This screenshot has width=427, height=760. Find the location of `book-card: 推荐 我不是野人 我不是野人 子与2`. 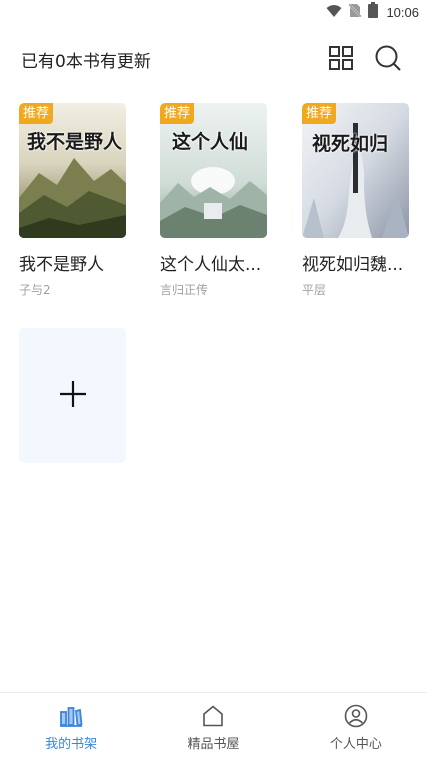

book-card: 推荐 我不是野人 我不是野人 子与2 is located at coordinates (73, 200).